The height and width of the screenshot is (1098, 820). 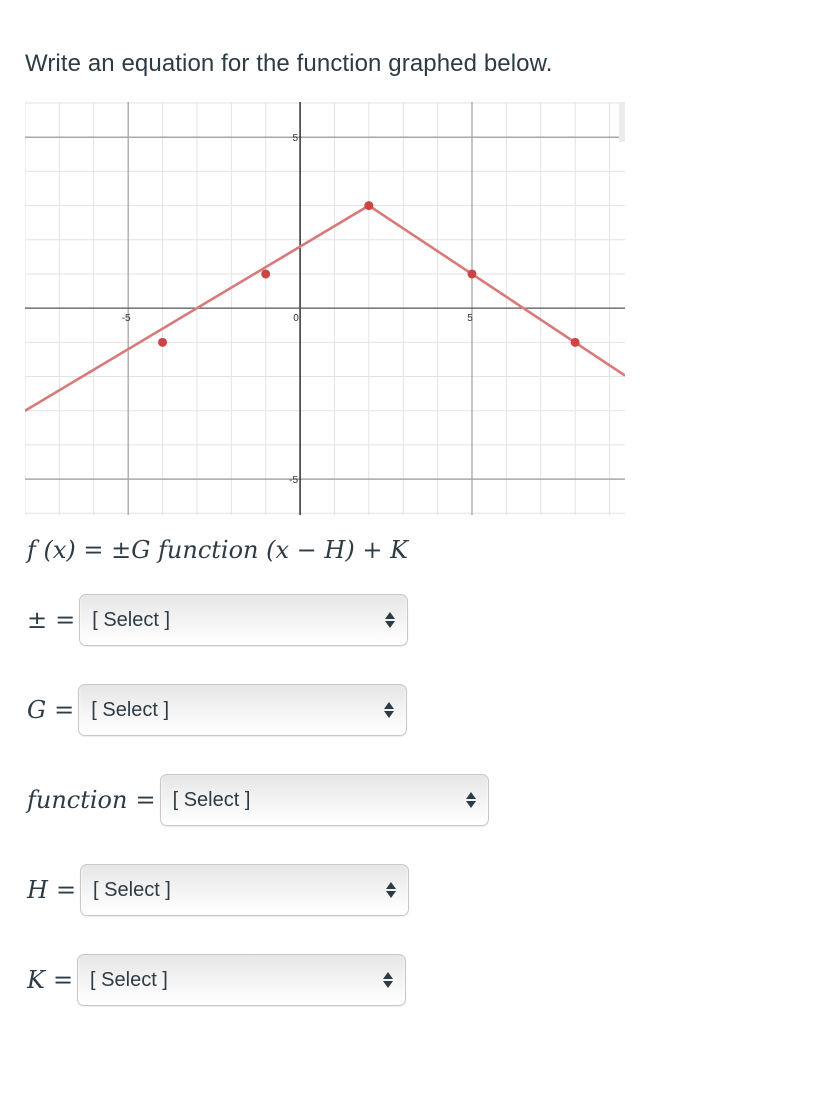 I want to click on pm-select: [ Select ], so click(x=244, y=620).